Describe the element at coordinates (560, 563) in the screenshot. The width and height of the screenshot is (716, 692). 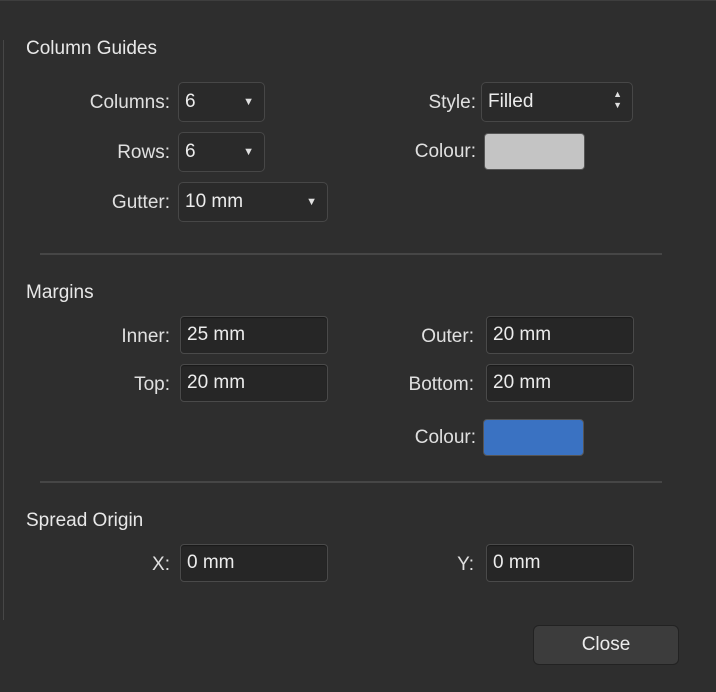
I see `y-field: 0 mm` at that location.